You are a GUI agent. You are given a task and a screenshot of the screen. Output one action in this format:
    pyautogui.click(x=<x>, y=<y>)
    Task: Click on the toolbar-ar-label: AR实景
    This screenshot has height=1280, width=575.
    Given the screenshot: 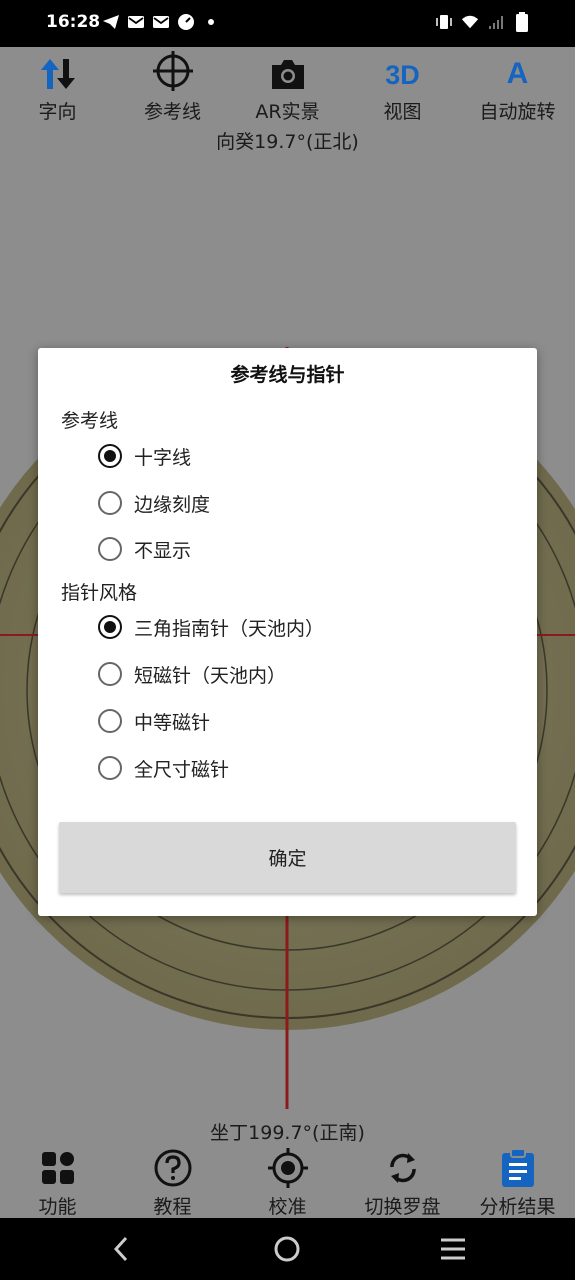 What is the action you would take?
    pyautogui.click(x=287, y=112)
    